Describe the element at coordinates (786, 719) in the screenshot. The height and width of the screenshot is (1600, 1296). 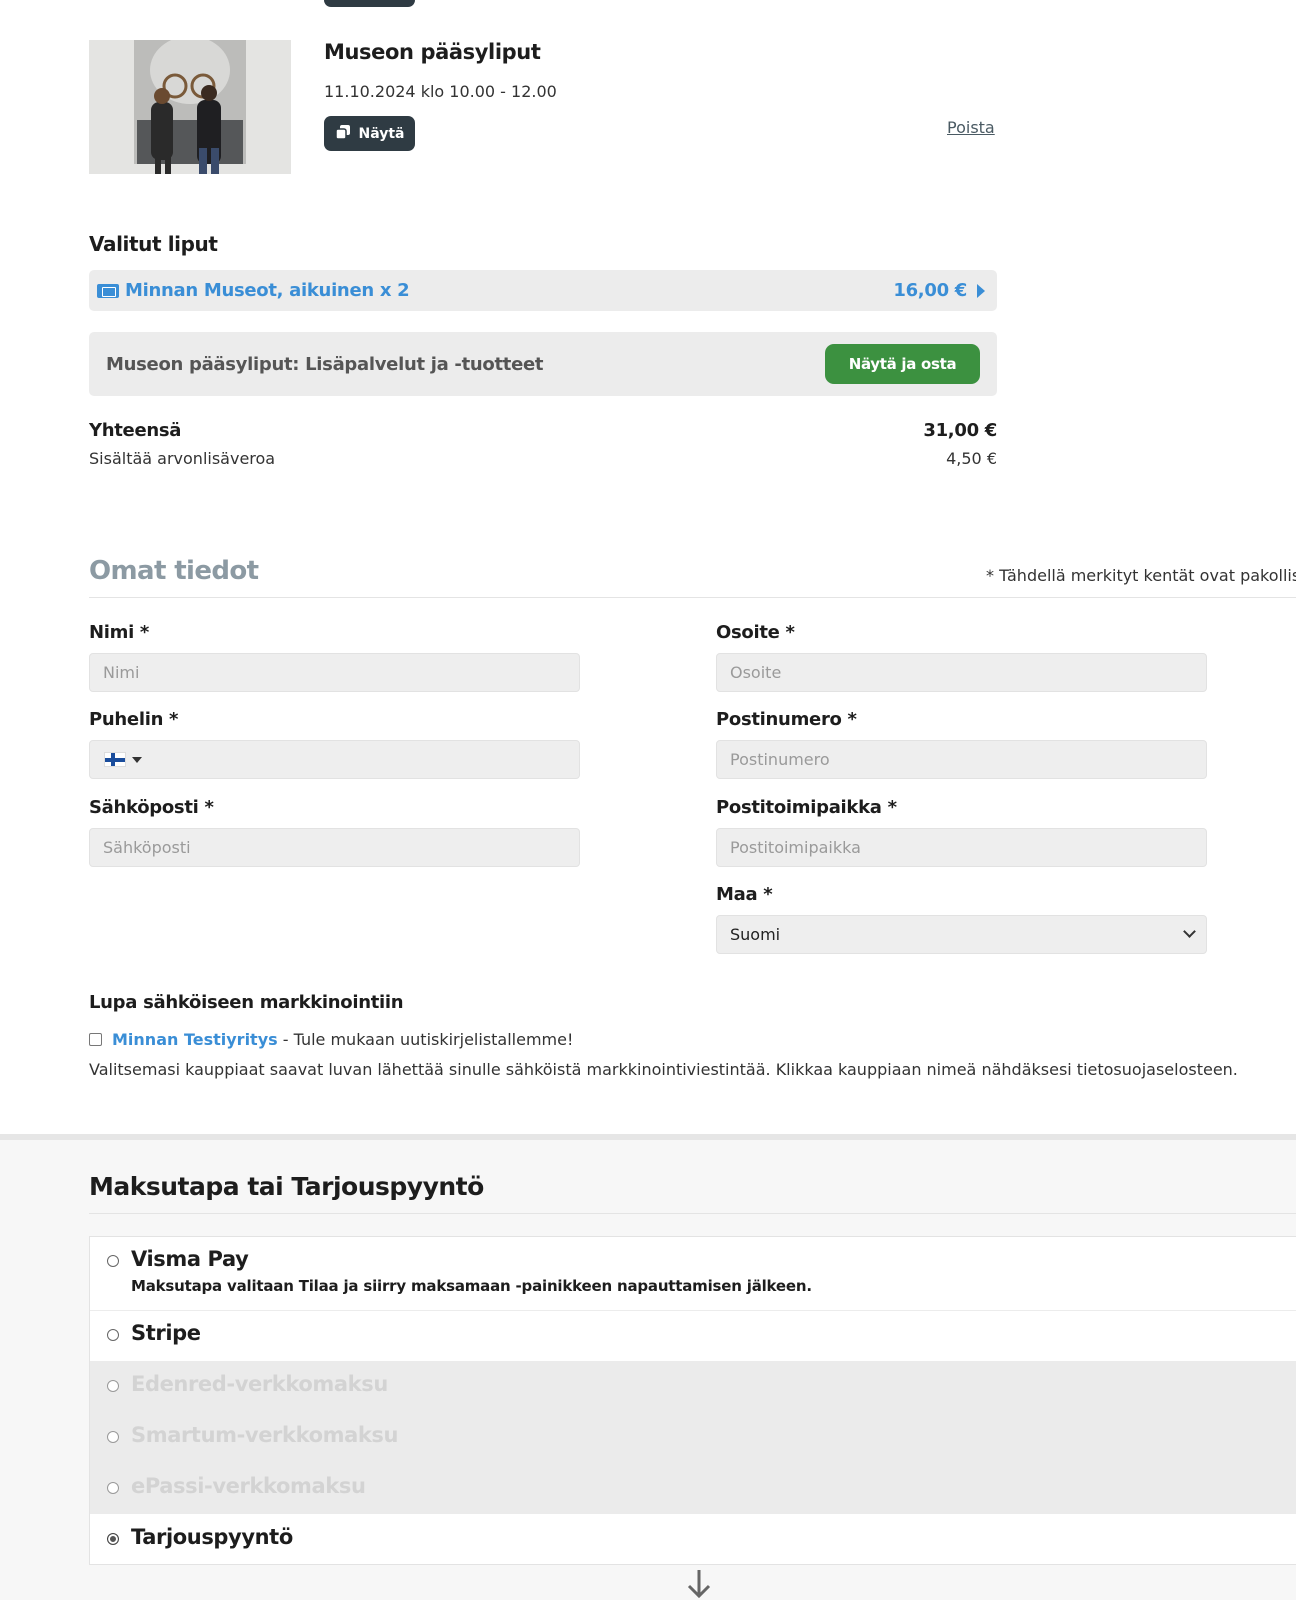
I see `postal-code-label: Postinumero *` at that location.